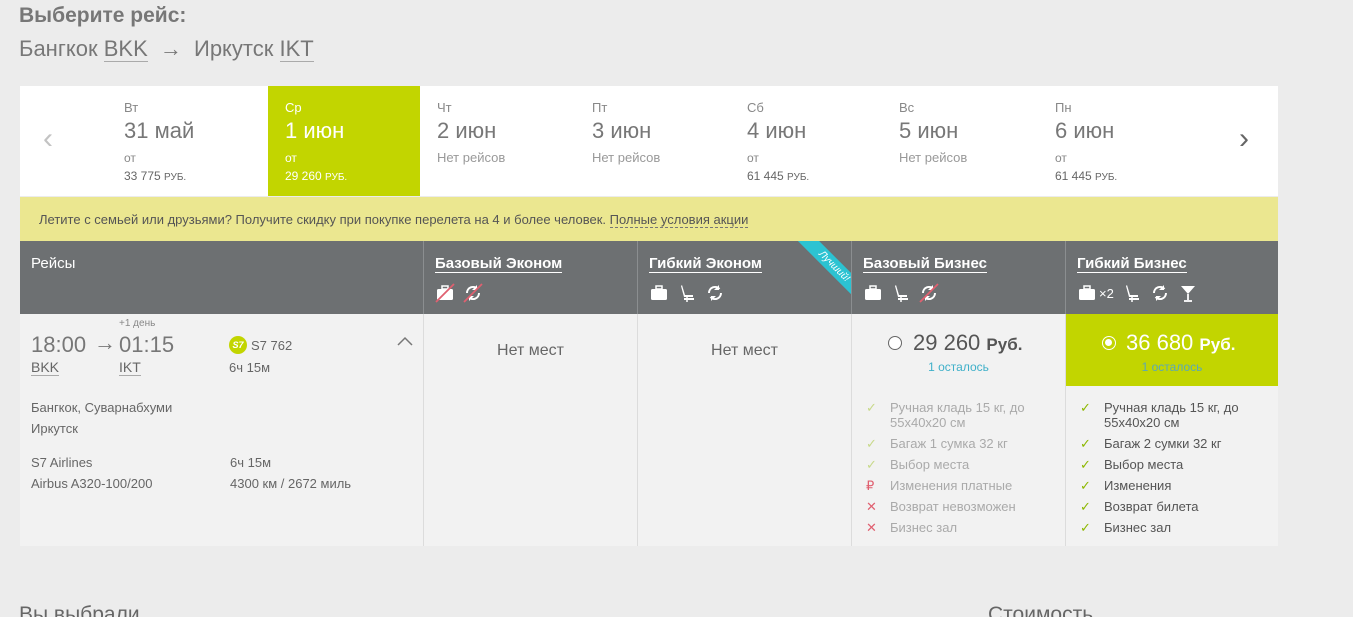 Image resolution: width=1353 pixels, height=617 pixels. I want to click on airline-name: S7 Airlines, so click(62, 462).